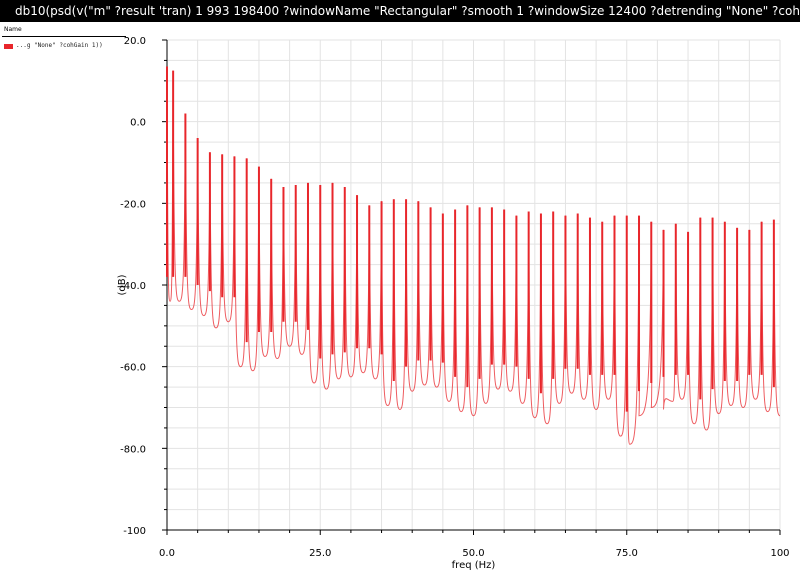  What do you see at coordinates (133, 204) in the screenshot?
I see `y-tick-label: -20.0` at bounding box center [133, 204].